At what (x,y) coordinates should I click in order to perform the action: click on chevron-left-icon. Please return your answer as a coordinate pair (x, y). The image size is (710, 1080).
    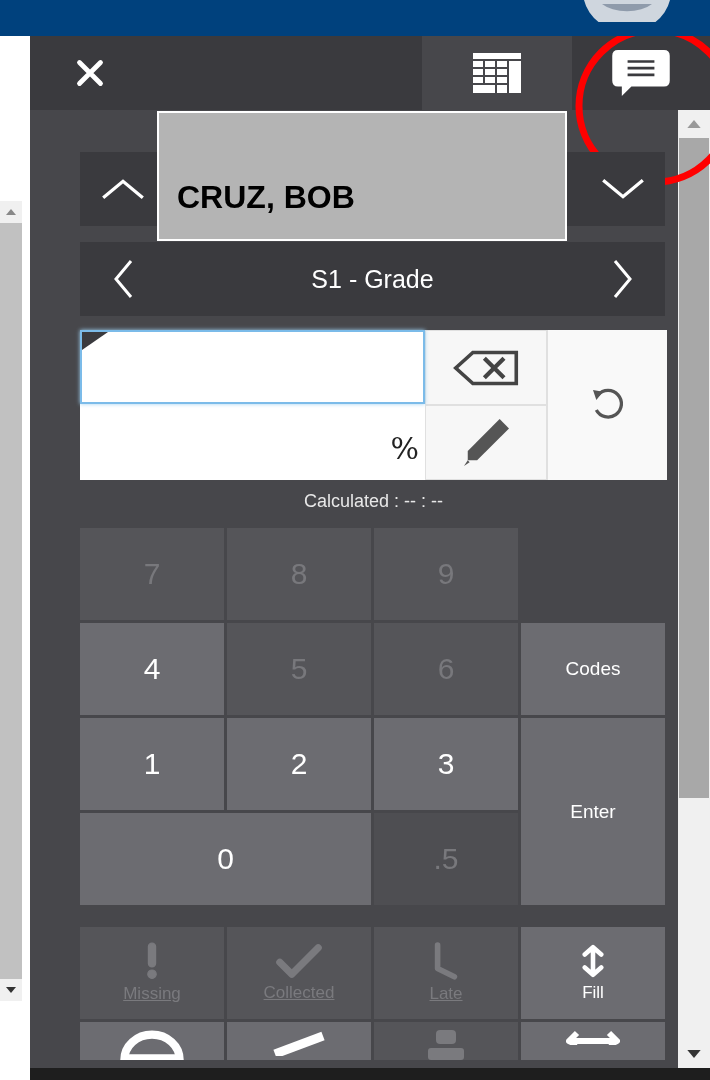
    Looking at the image, I should click on (122, 279).